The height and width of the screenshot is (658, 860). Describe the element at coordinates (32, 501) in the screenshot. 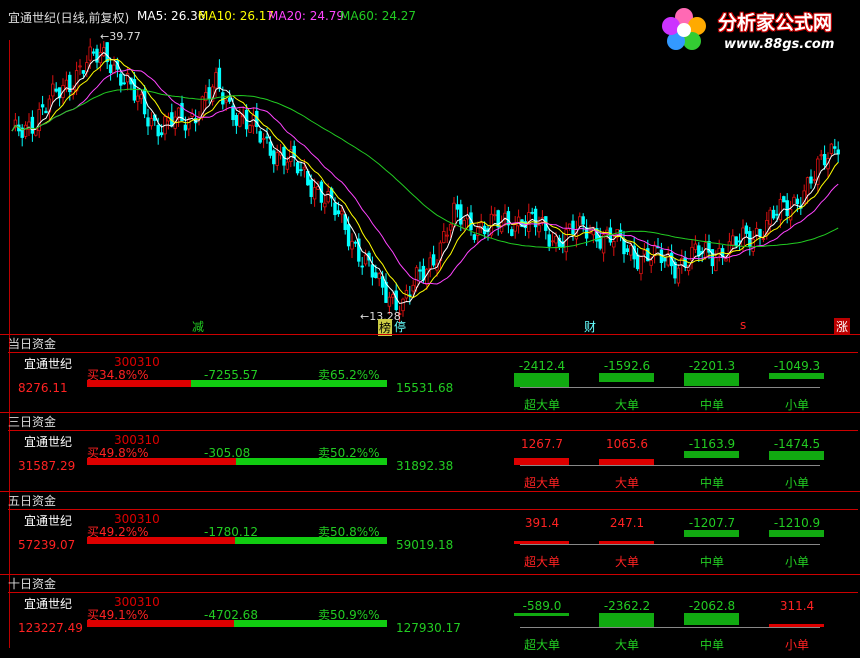

I see `panel-title: 五日资金` at that location.